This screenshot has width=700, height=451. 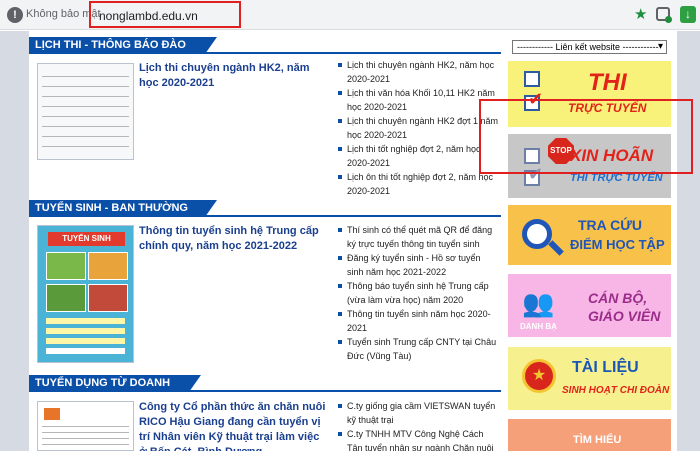 I want to click on section-exam-header: LỊCH THI - THÔNG BÁO ĐÀO TẠO, so click(x=265, y=52).